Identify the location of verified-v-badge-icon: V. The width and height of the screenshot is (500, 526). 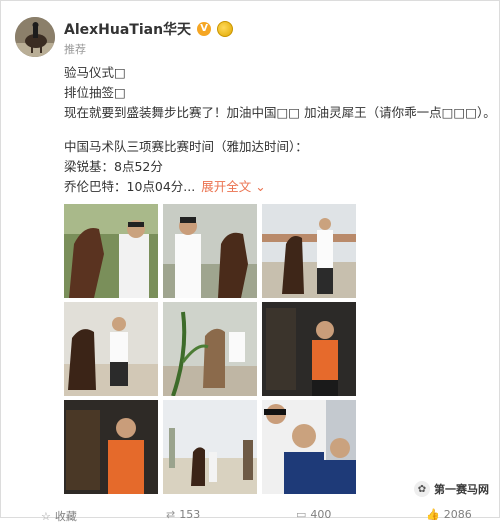
(204, 29).